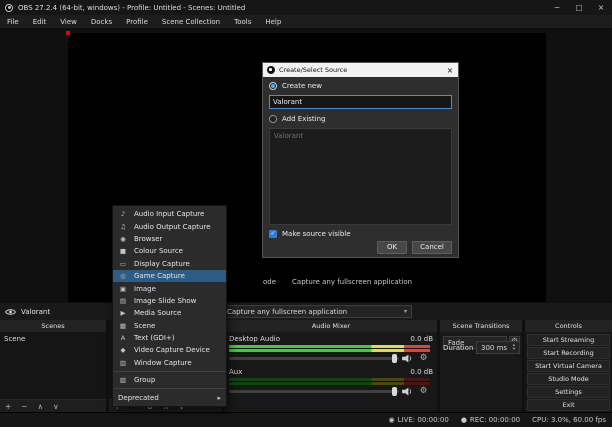  Describe the element at coordinates (568, 405) in the screenshot. I see `exit-button: Exit` at that location.